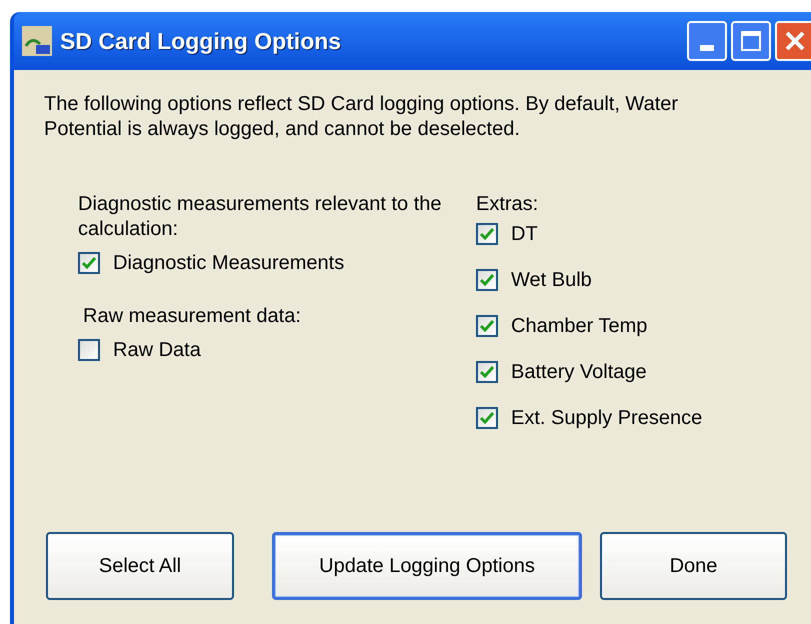 The width and height of the screenshot is (811, 624). Describe the element at coordinates (707, 41) in the screenshot. I see `minimize-button` at that location.